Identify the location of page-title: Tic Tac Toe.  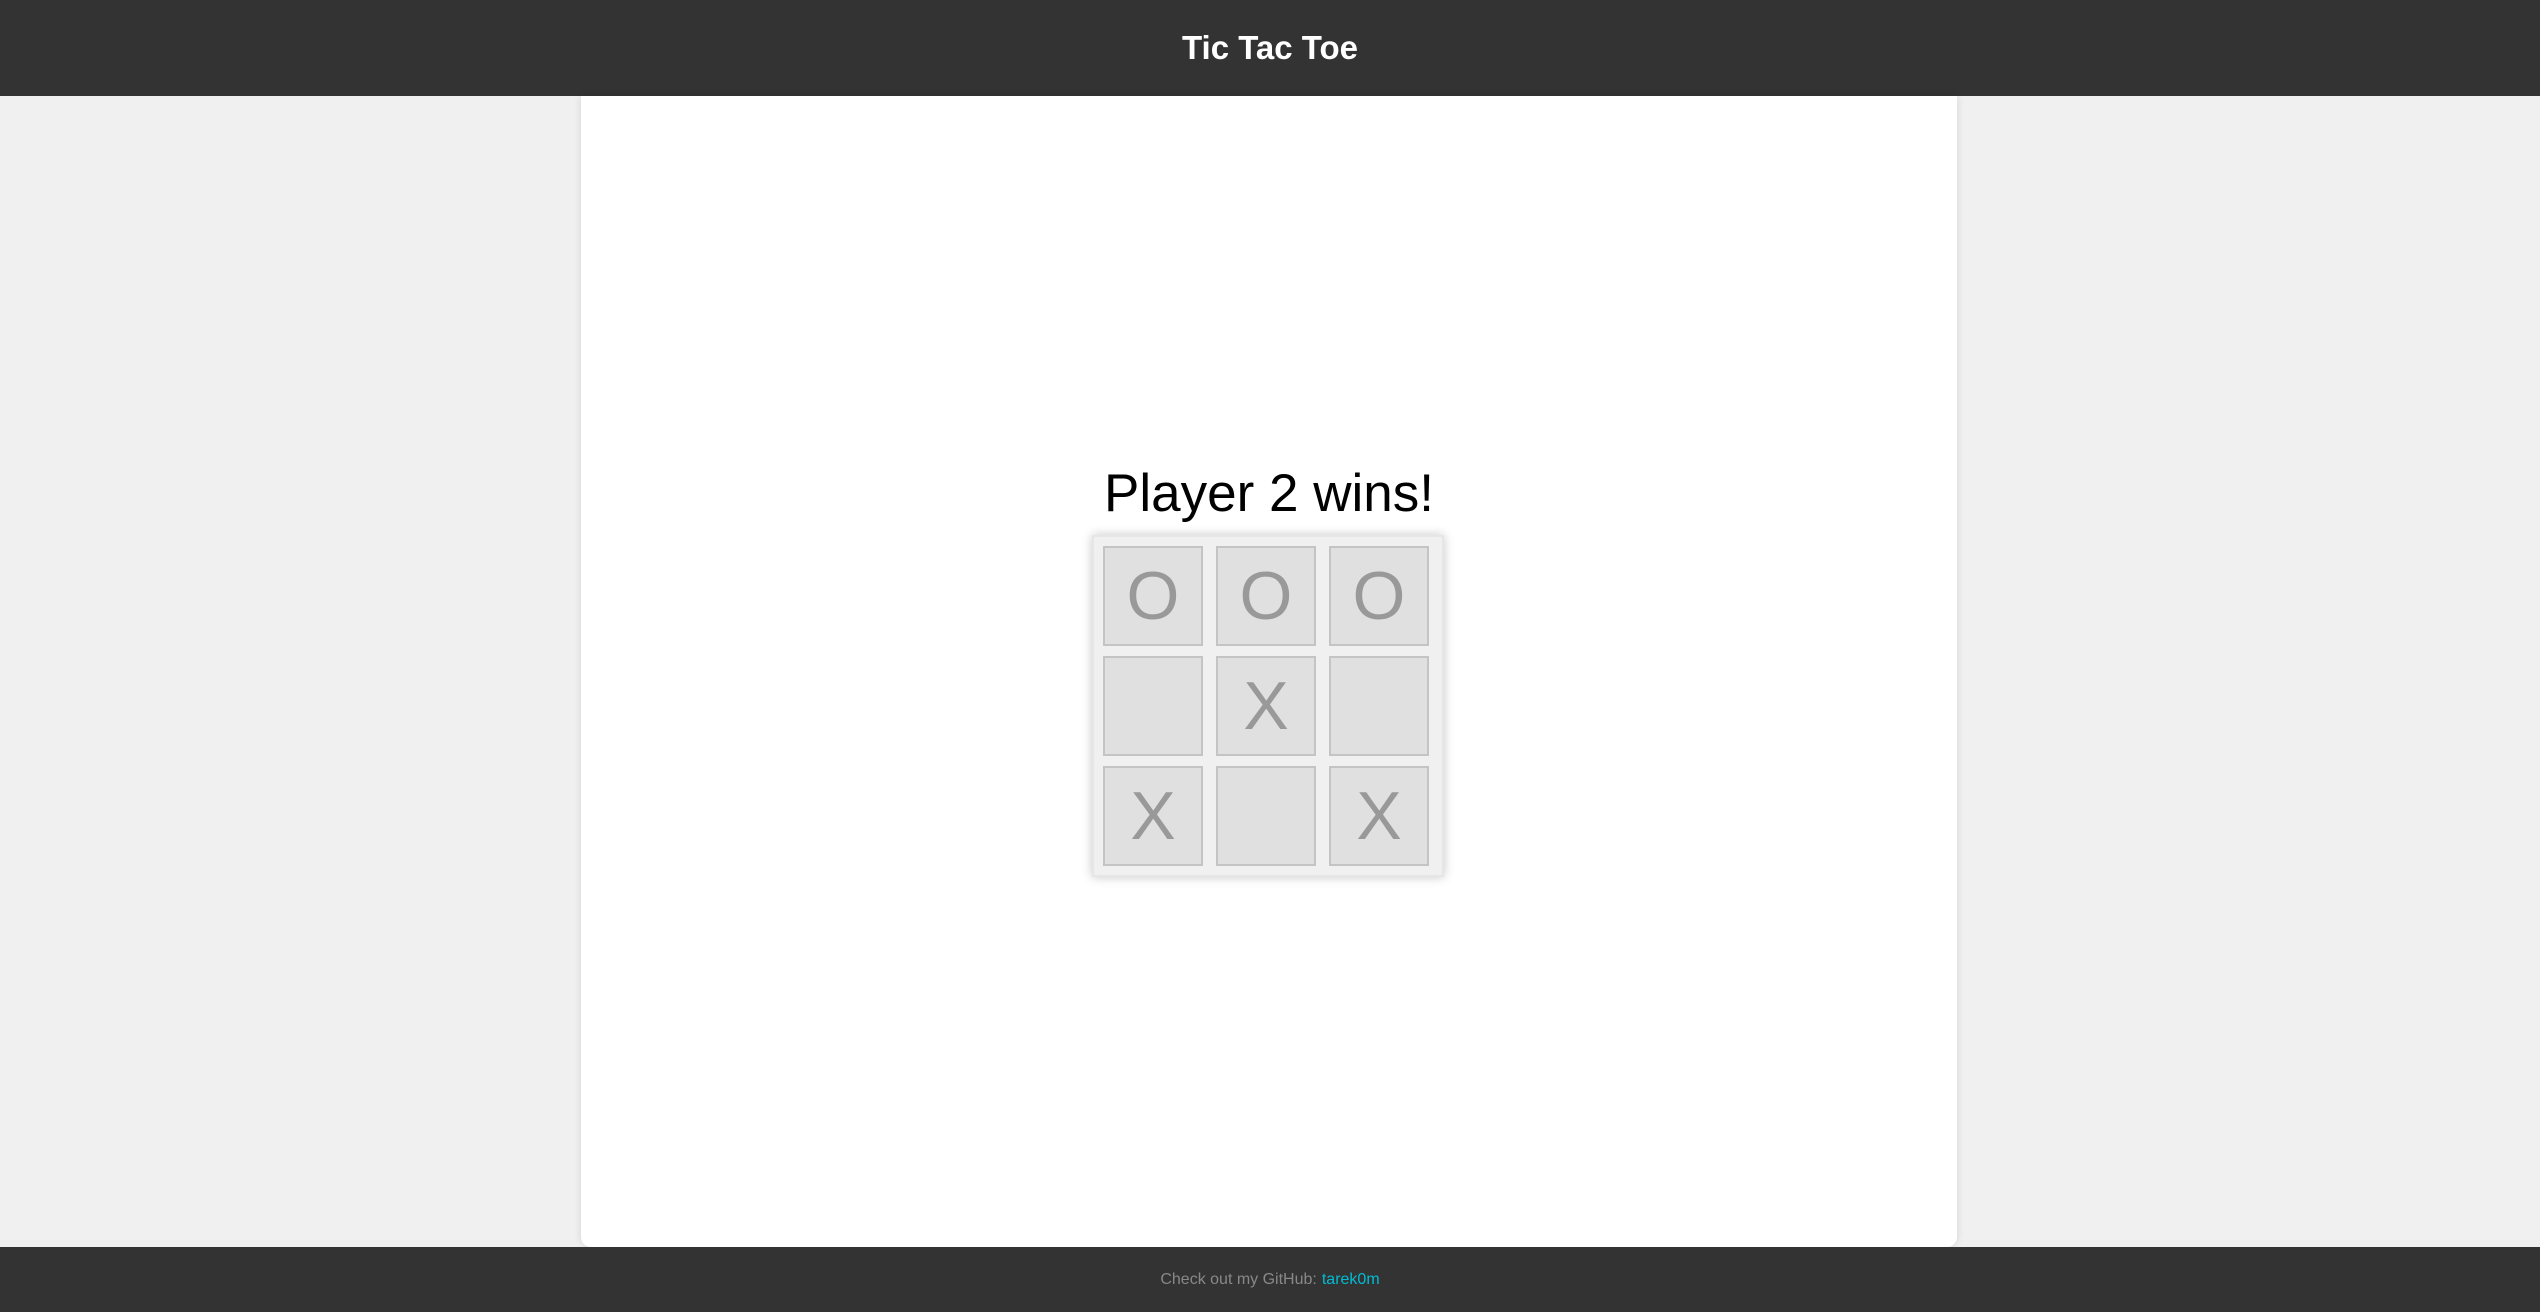
(1270, 47).